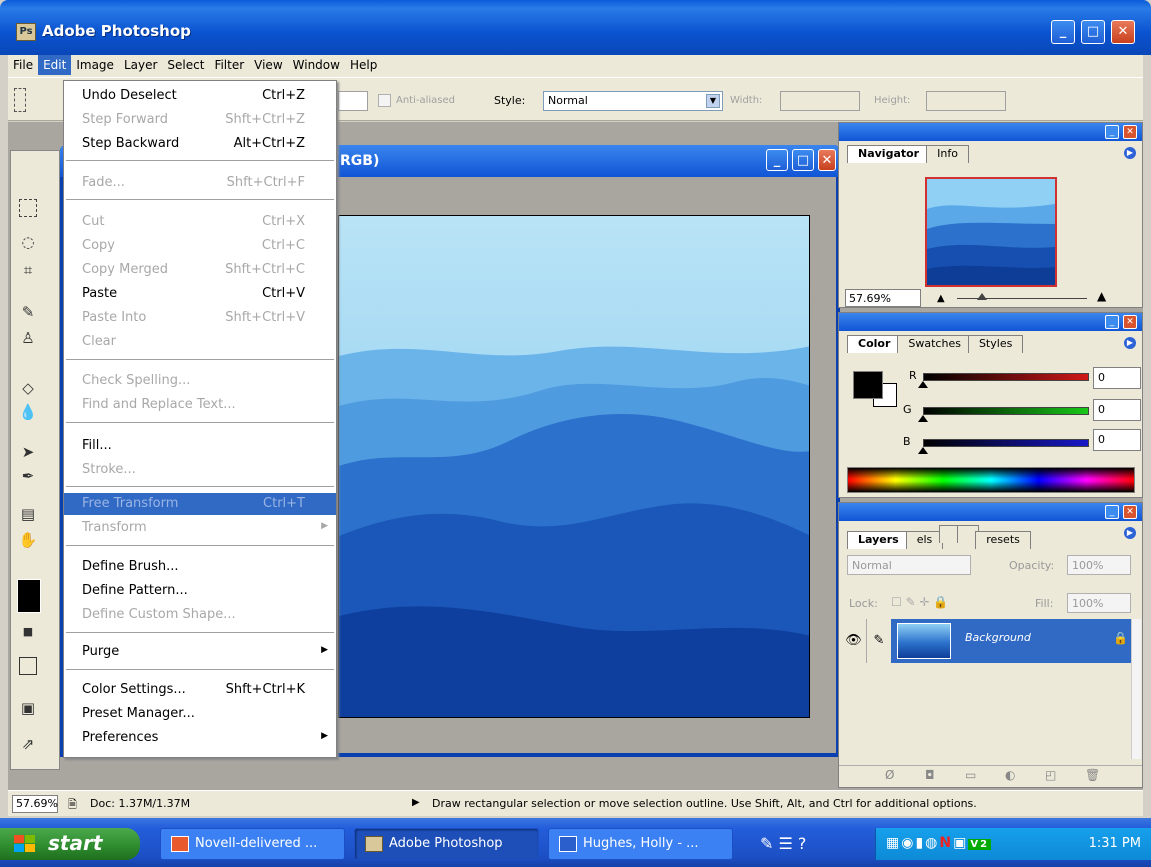 Image resolution: width=1151 pixels, height=867 pixels. What do you see at coordinates (28, 744) in the screenshot?
I see `jump-to-imageready-icon: ⇗` at bounding box center [28, 744].